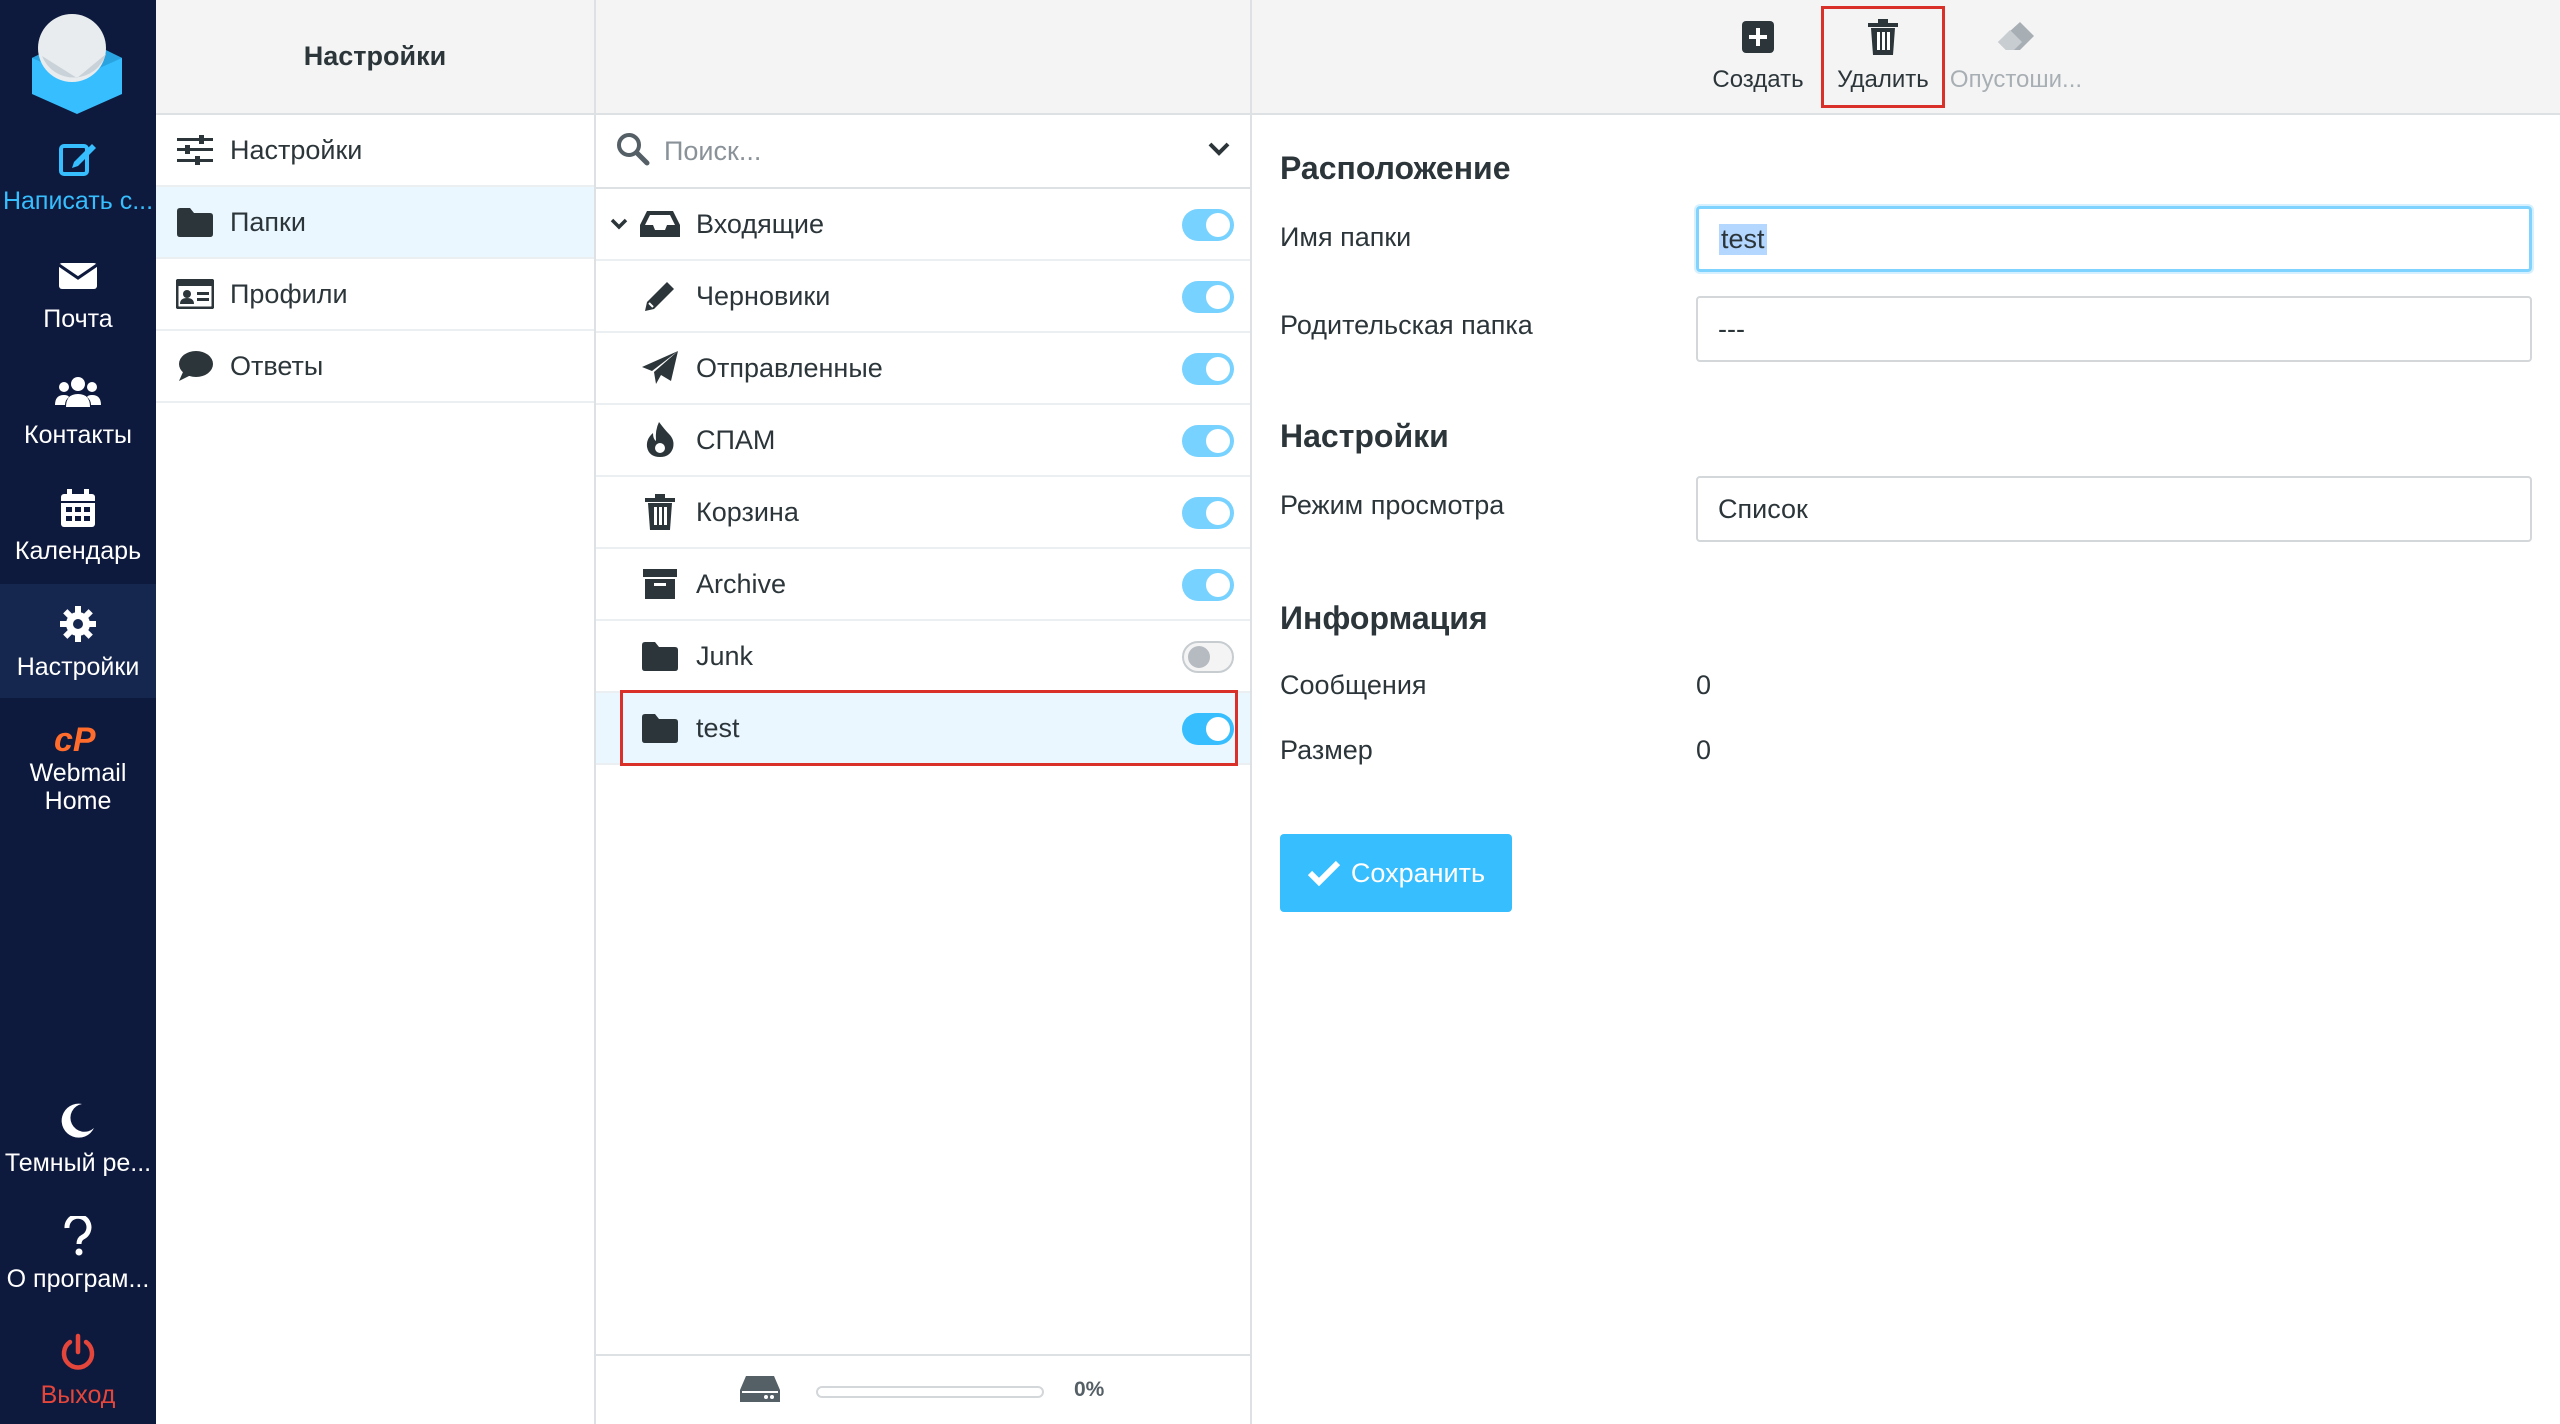 Image resolution: width=2560 pixels, height=1424 pixels. Describe the element at coordinates (736, 439) in the screenshot. I see `folder-name: СПАМ` at that location.